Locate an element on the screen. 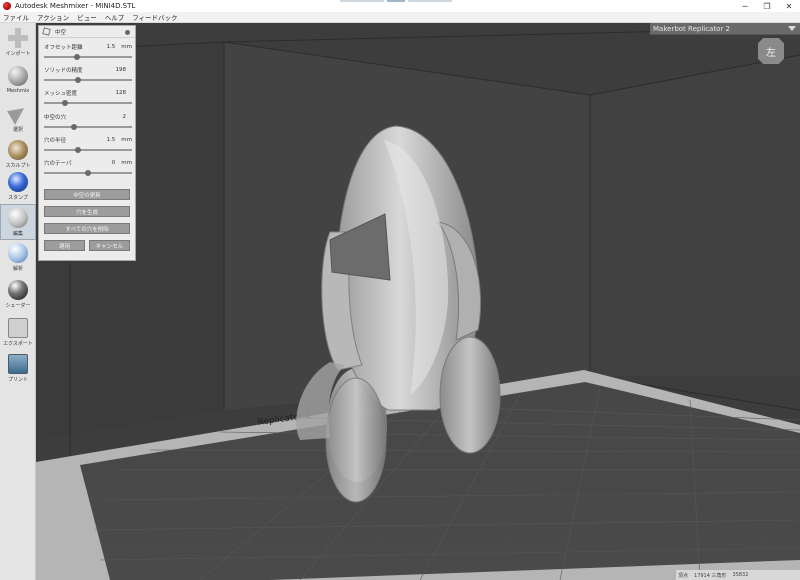  param-solid-accuracy: ソリッドの精度 198 is located at coordinates (88, 76).